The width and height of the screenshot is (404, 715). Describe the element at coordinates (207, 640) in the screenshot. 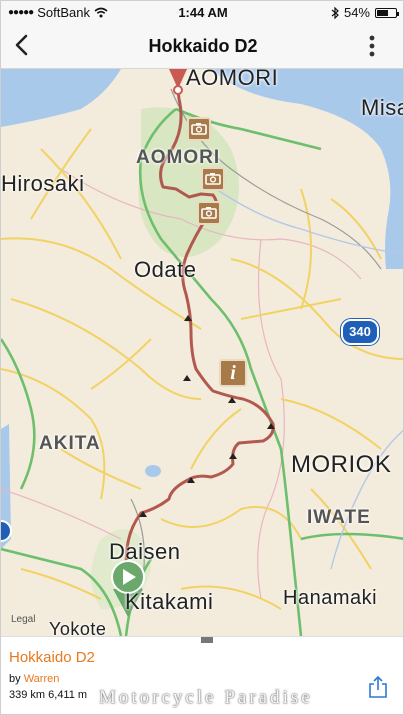

I see `sheet-grabber` at that location.